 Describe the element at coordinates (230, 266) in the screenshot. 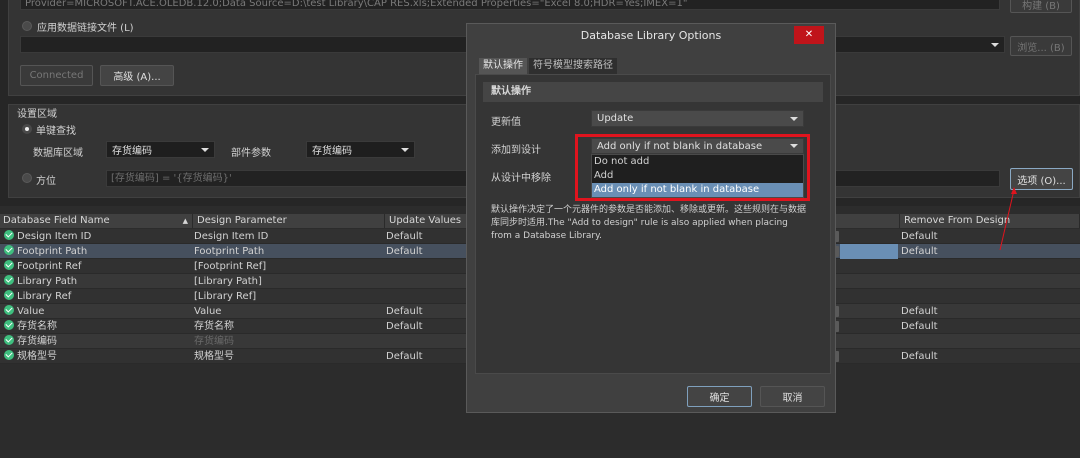

I see `param-cell: [Footprint Ref]` at that location.